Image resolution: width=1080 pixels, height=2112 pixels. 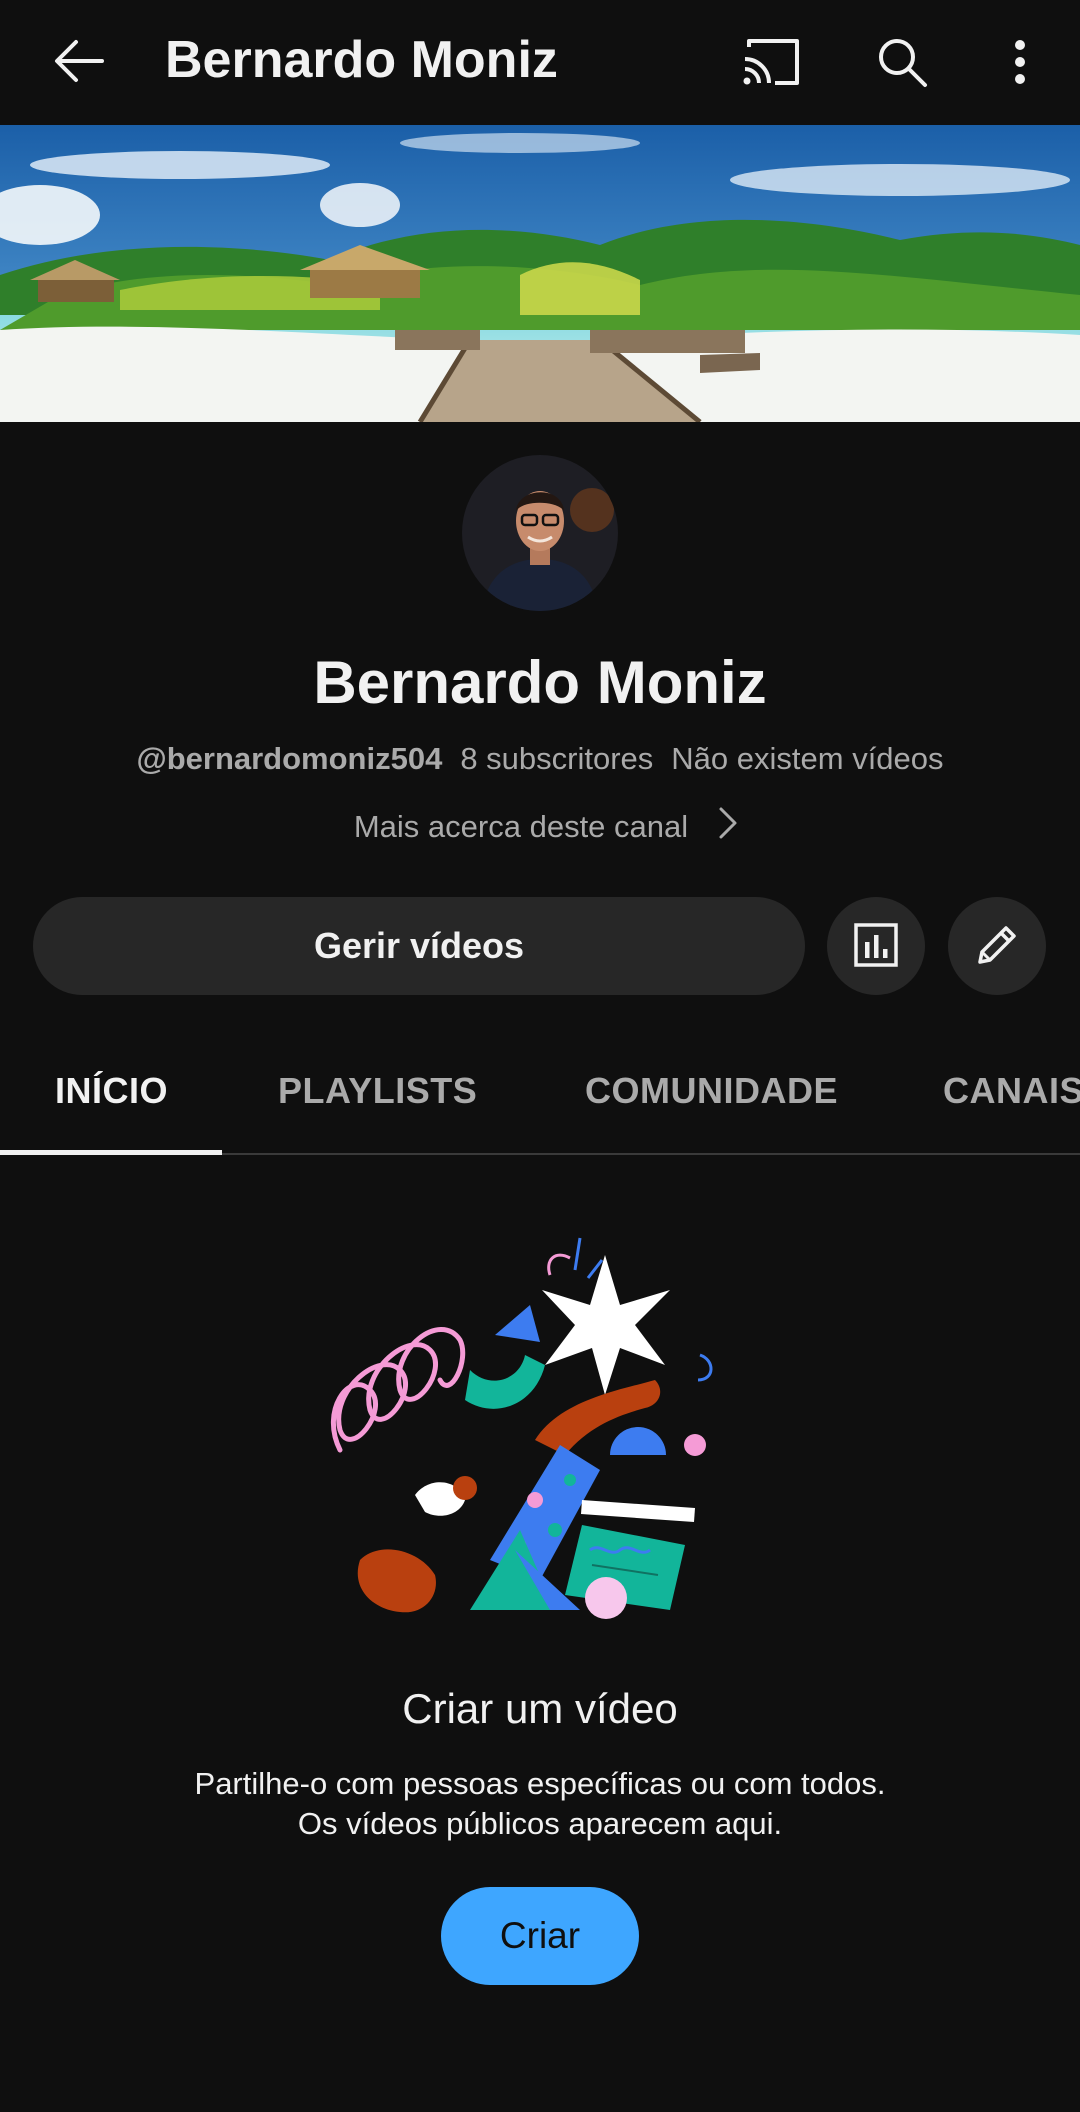 I want to click on tab-inicio: INÍCIO, so click(x=111, y=1091).